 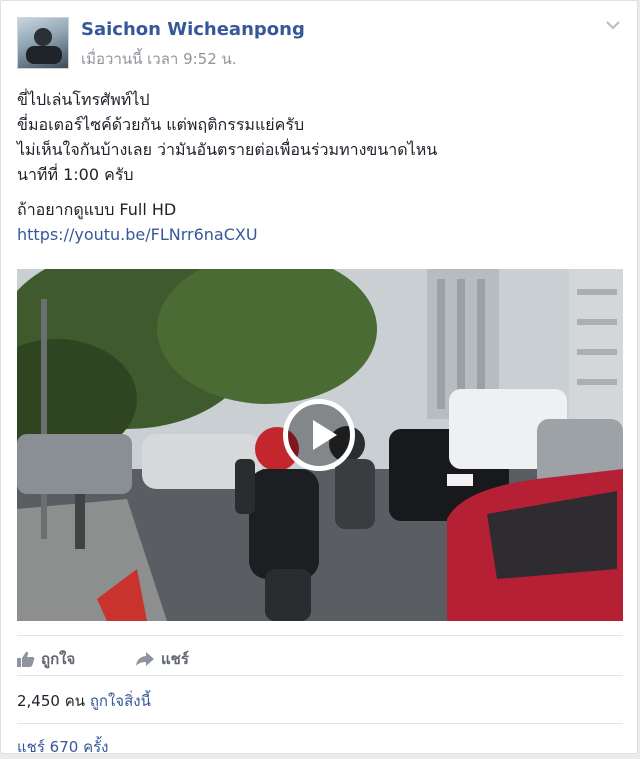 What do you see at coordinates (38, 701) in the screenshot?
I see `likes-count: 2,450` at bounding box center [38, 701].